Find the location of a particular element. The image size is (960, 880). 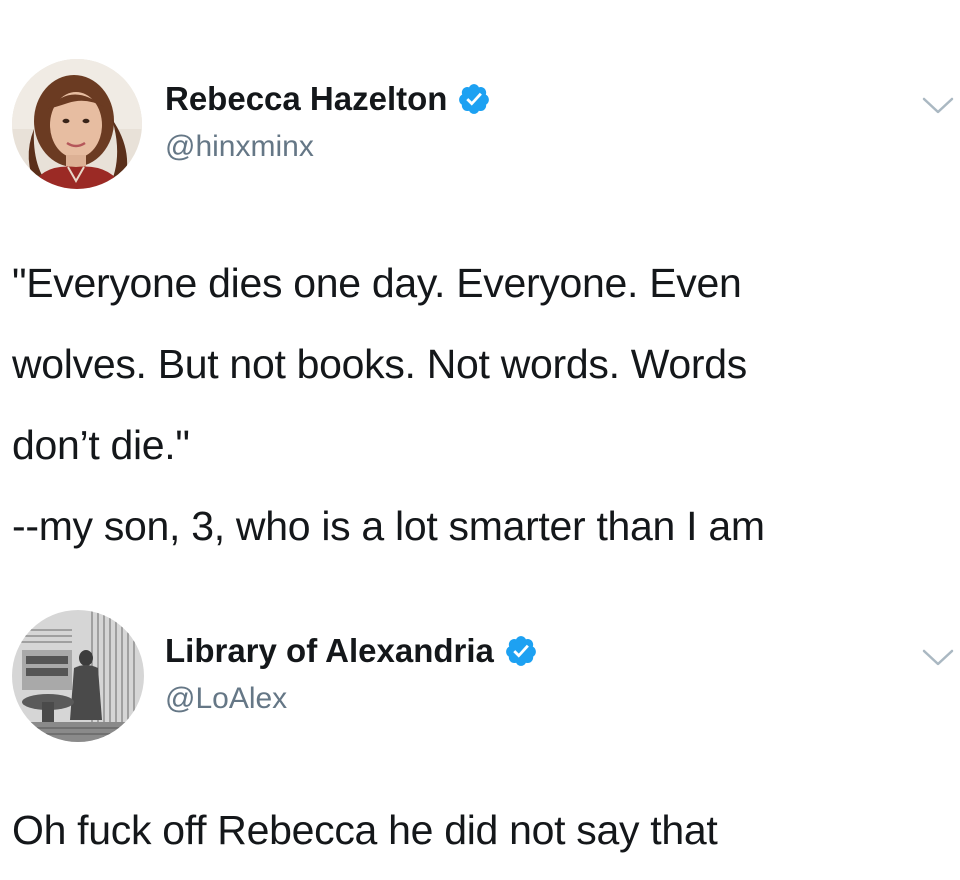

tweet-text-line: don’t die." is located at coordinates (101, 445).